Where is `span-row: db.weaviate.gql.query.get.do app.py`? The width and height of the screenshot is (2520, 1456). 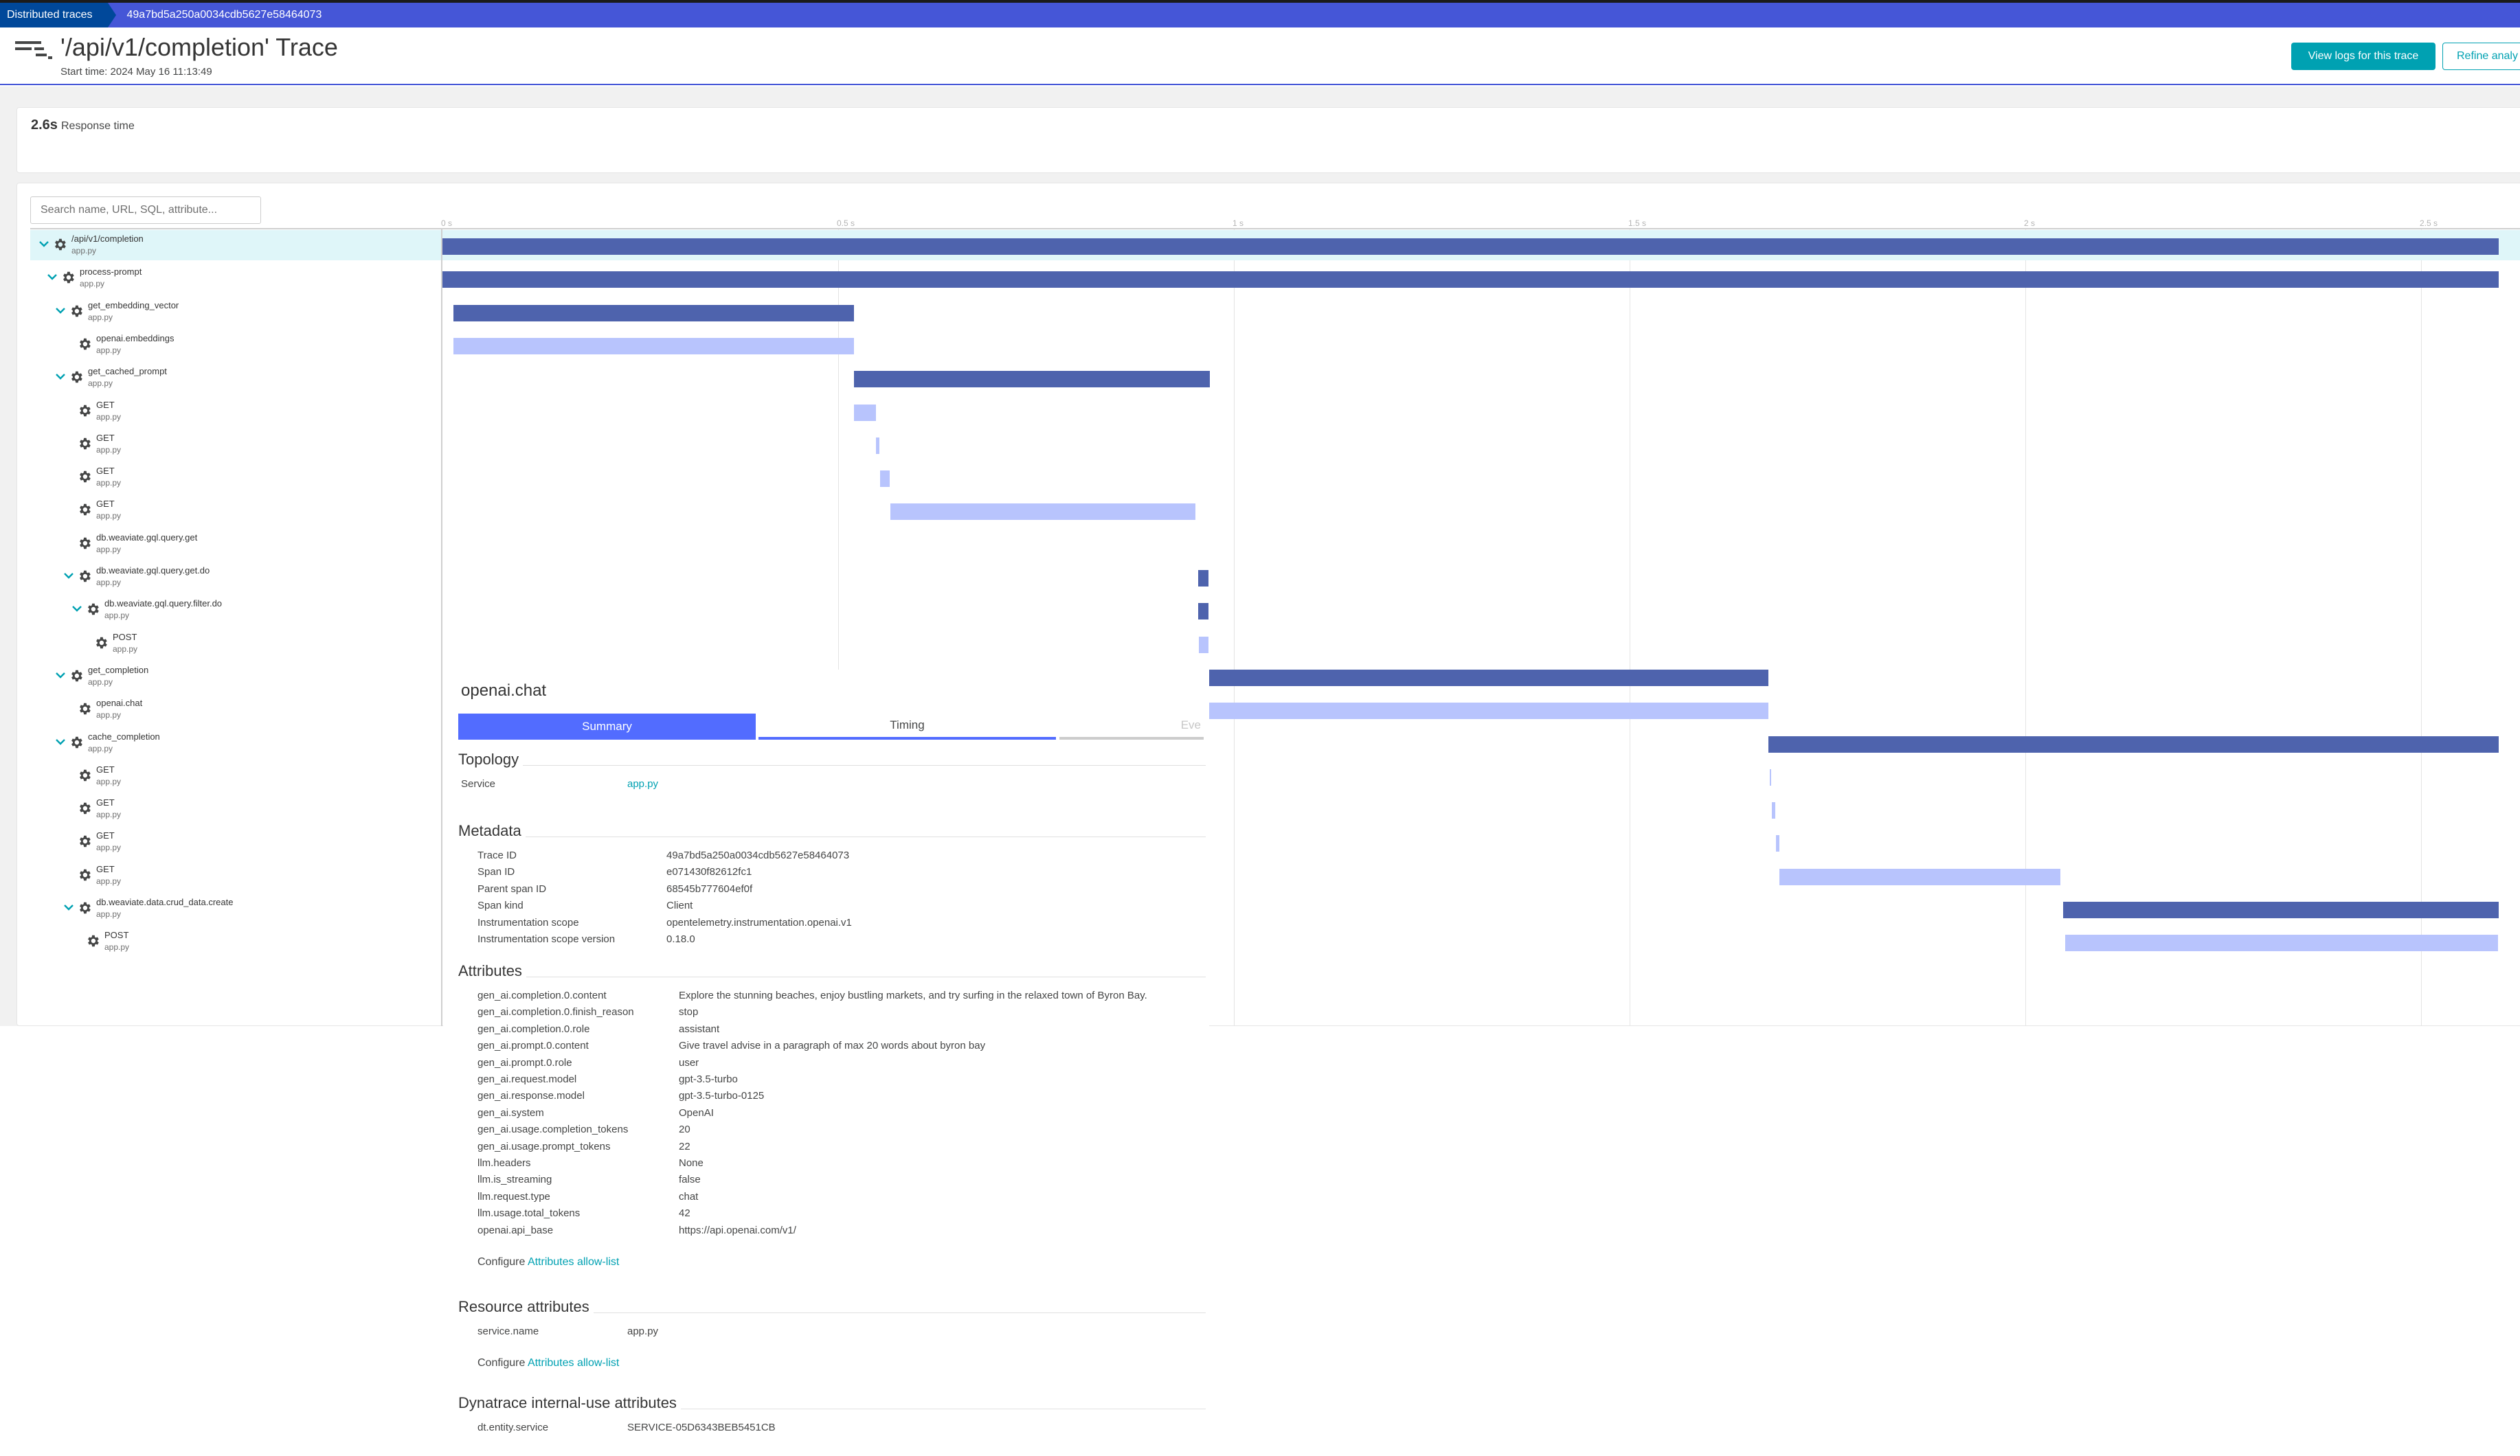
span-row: db.weaviate.gql.query.get.do app.py is located at coordinates (1275, 578).